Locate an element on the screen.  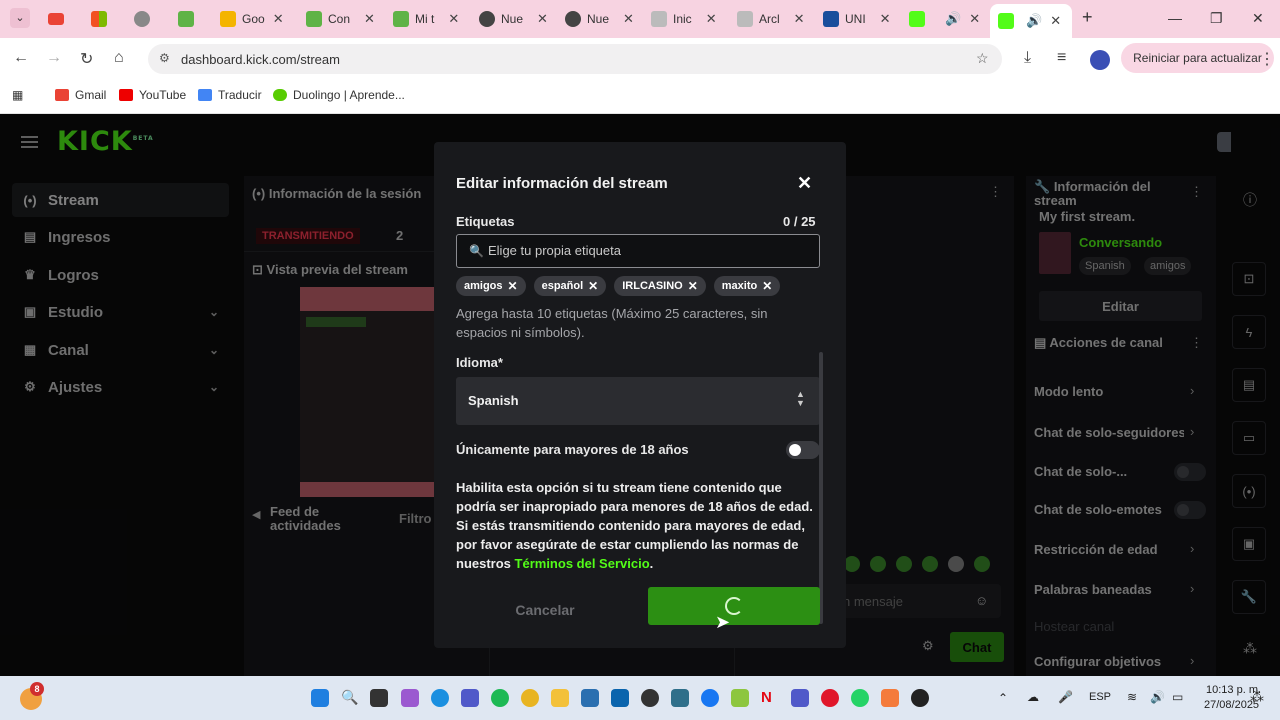
tab-search-button: ⌄ is located at coordinates (20, 18).